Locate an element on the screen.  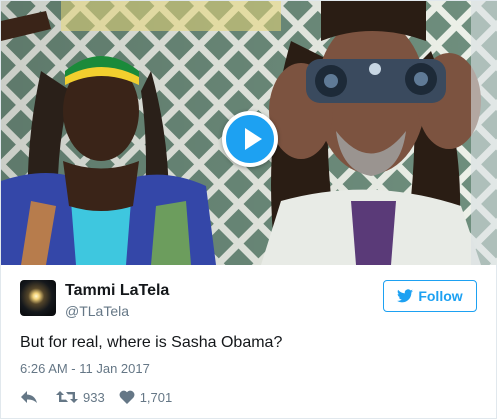
follow-button: Follow is located at coordinates (430, 296).